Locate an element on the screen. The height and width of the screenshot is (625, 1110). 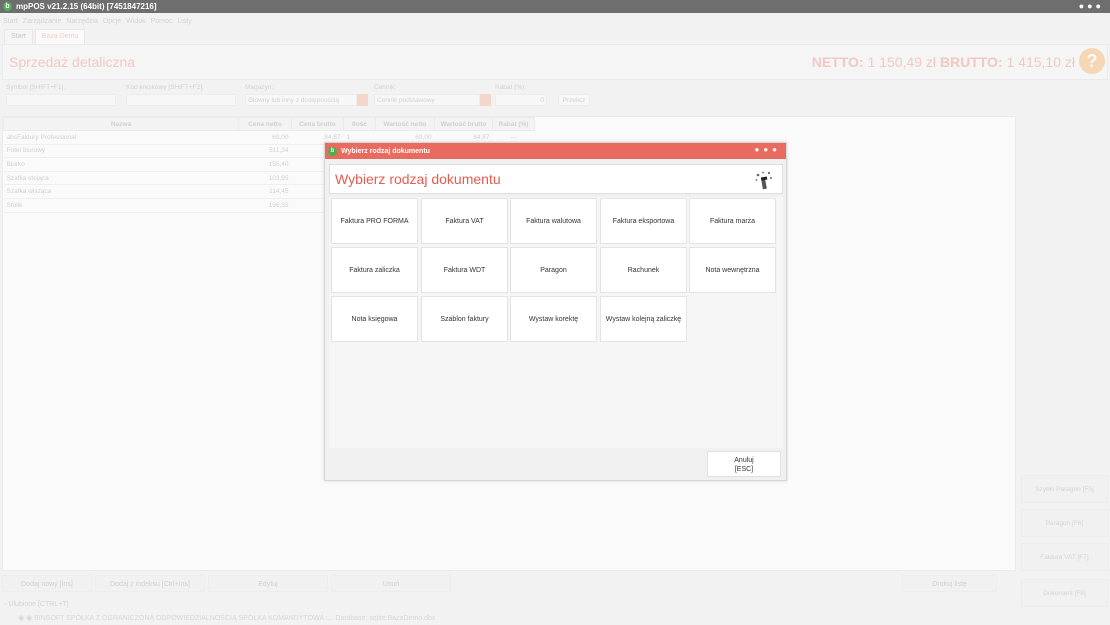
cancel-label: Anuluj is located at coordinates (744, 460).